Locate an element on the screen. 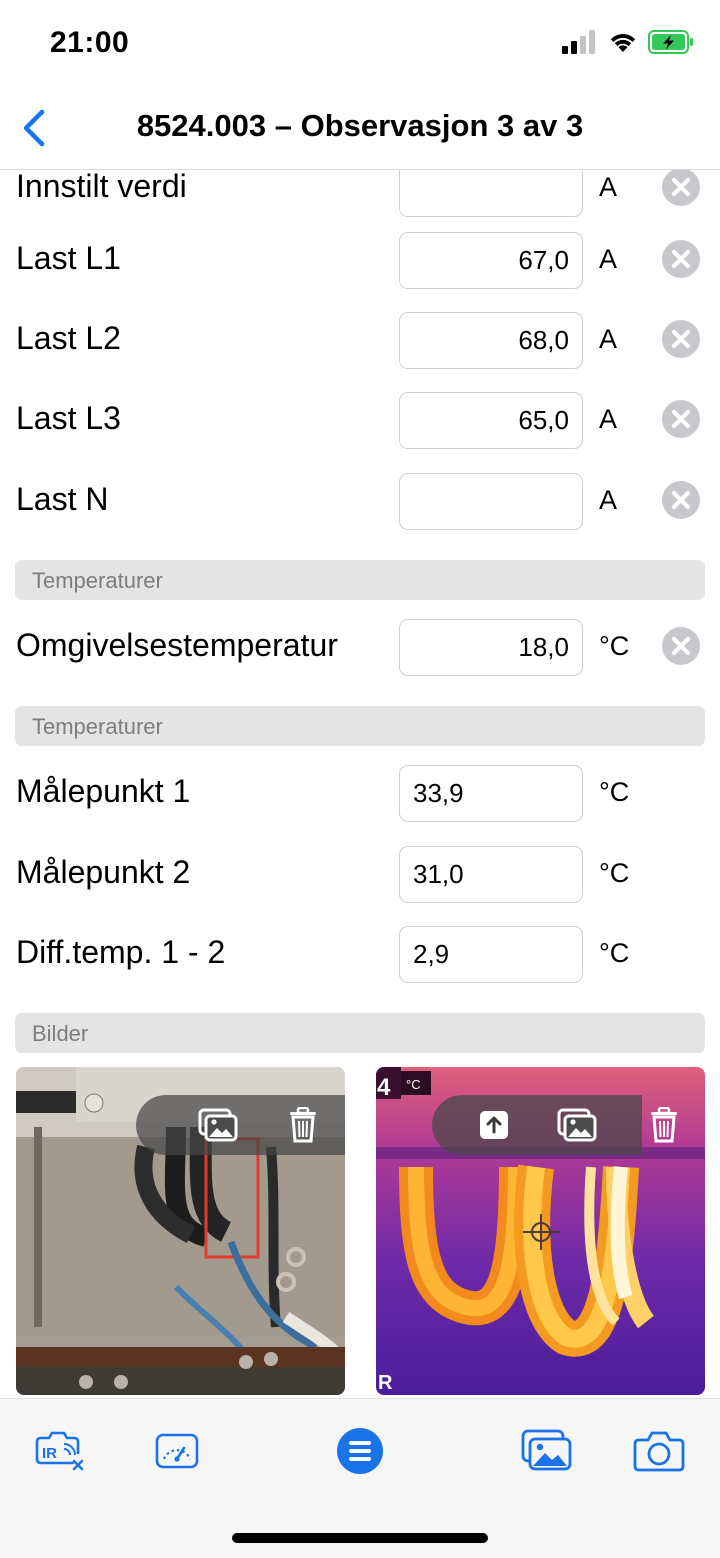 This screenshot has width=720, height=1558. field-label: Last L2 is located at coordinates (68, 338).